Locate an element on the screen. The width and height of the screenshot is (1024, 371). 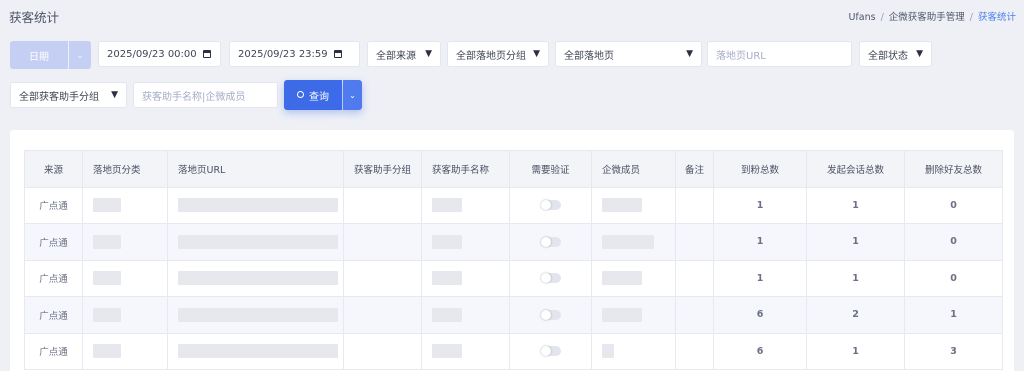
cell-deleted-total: 0 is located at coordinates (953, 242).